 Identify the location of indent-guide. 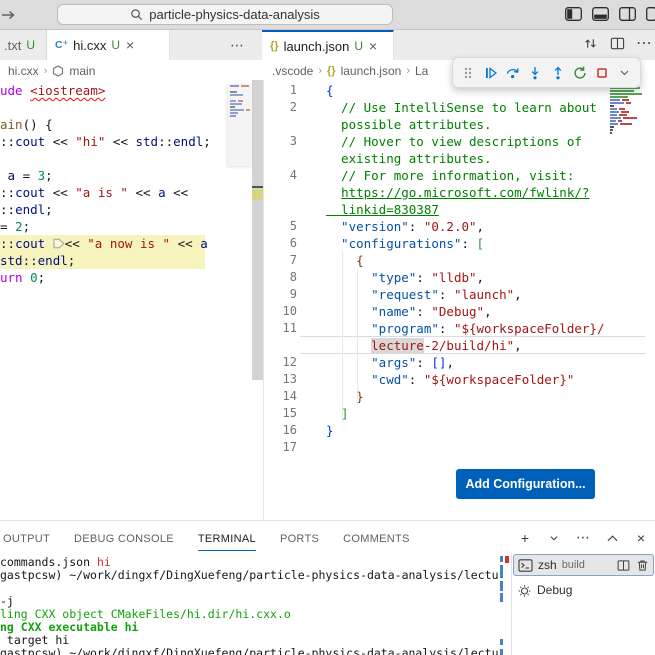
(357, 337).